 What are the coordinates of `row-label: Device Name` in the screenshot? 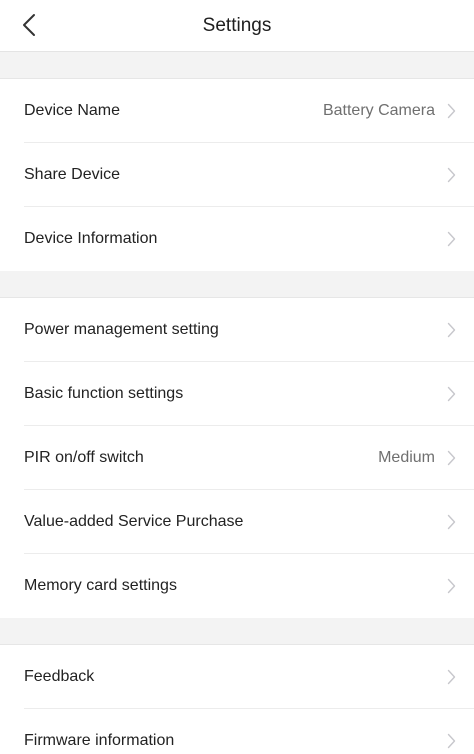 It's located at (72, 110).